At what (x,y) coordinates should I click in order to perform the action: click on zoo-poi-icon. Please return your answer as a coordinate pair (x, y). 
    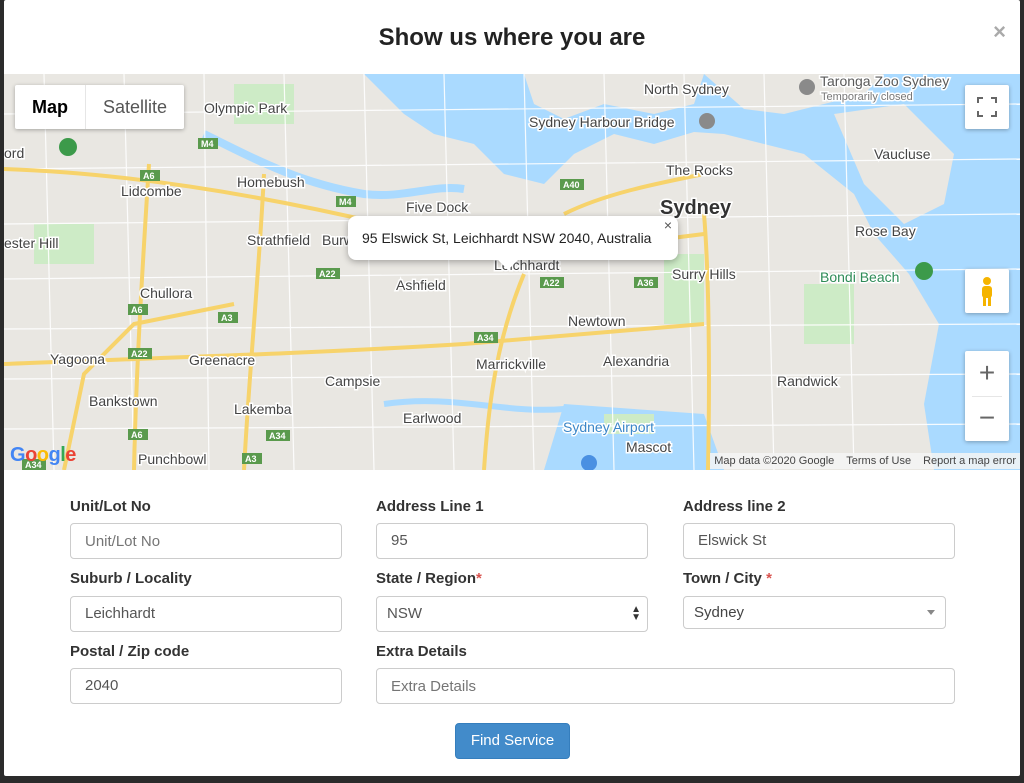
    Looking at the image, I should click on (807, 87).